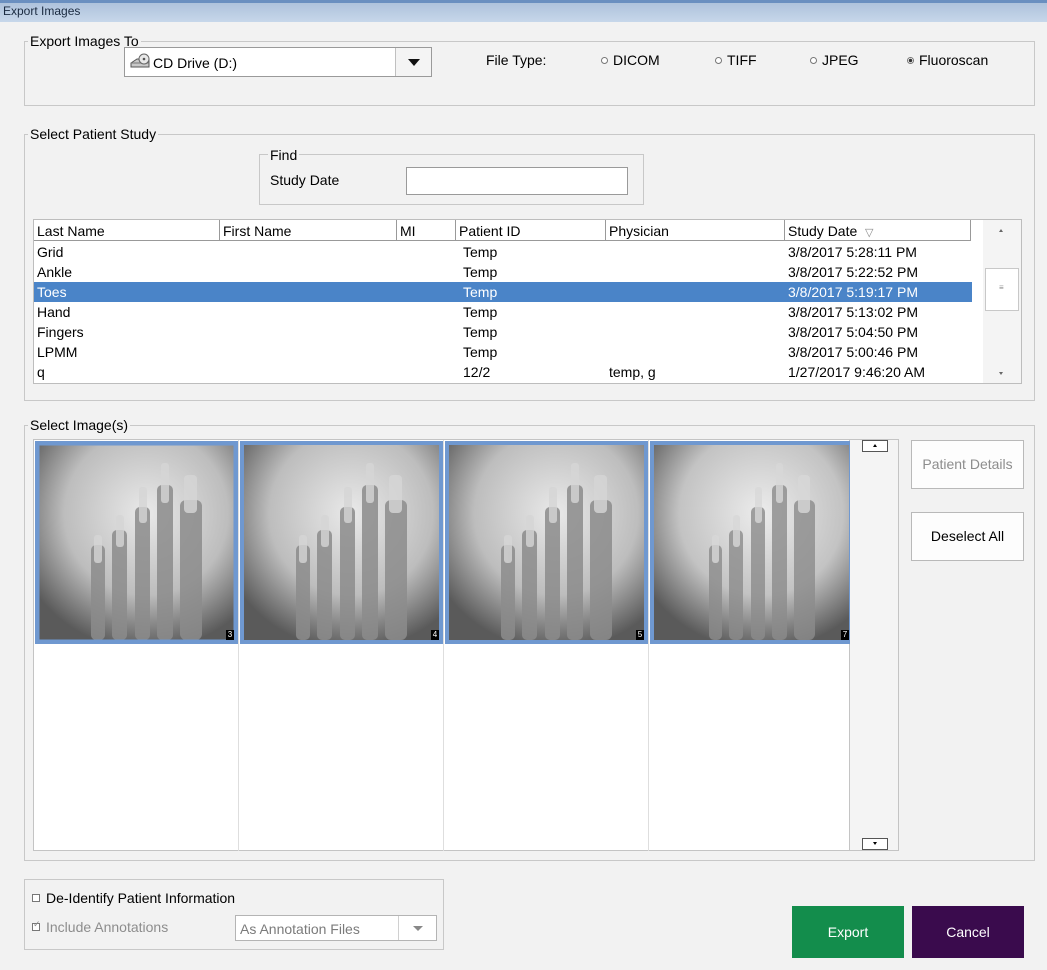  Describe the element at coordinates (848, 932) in the screenshot. I see `export-button: Export` at that location.